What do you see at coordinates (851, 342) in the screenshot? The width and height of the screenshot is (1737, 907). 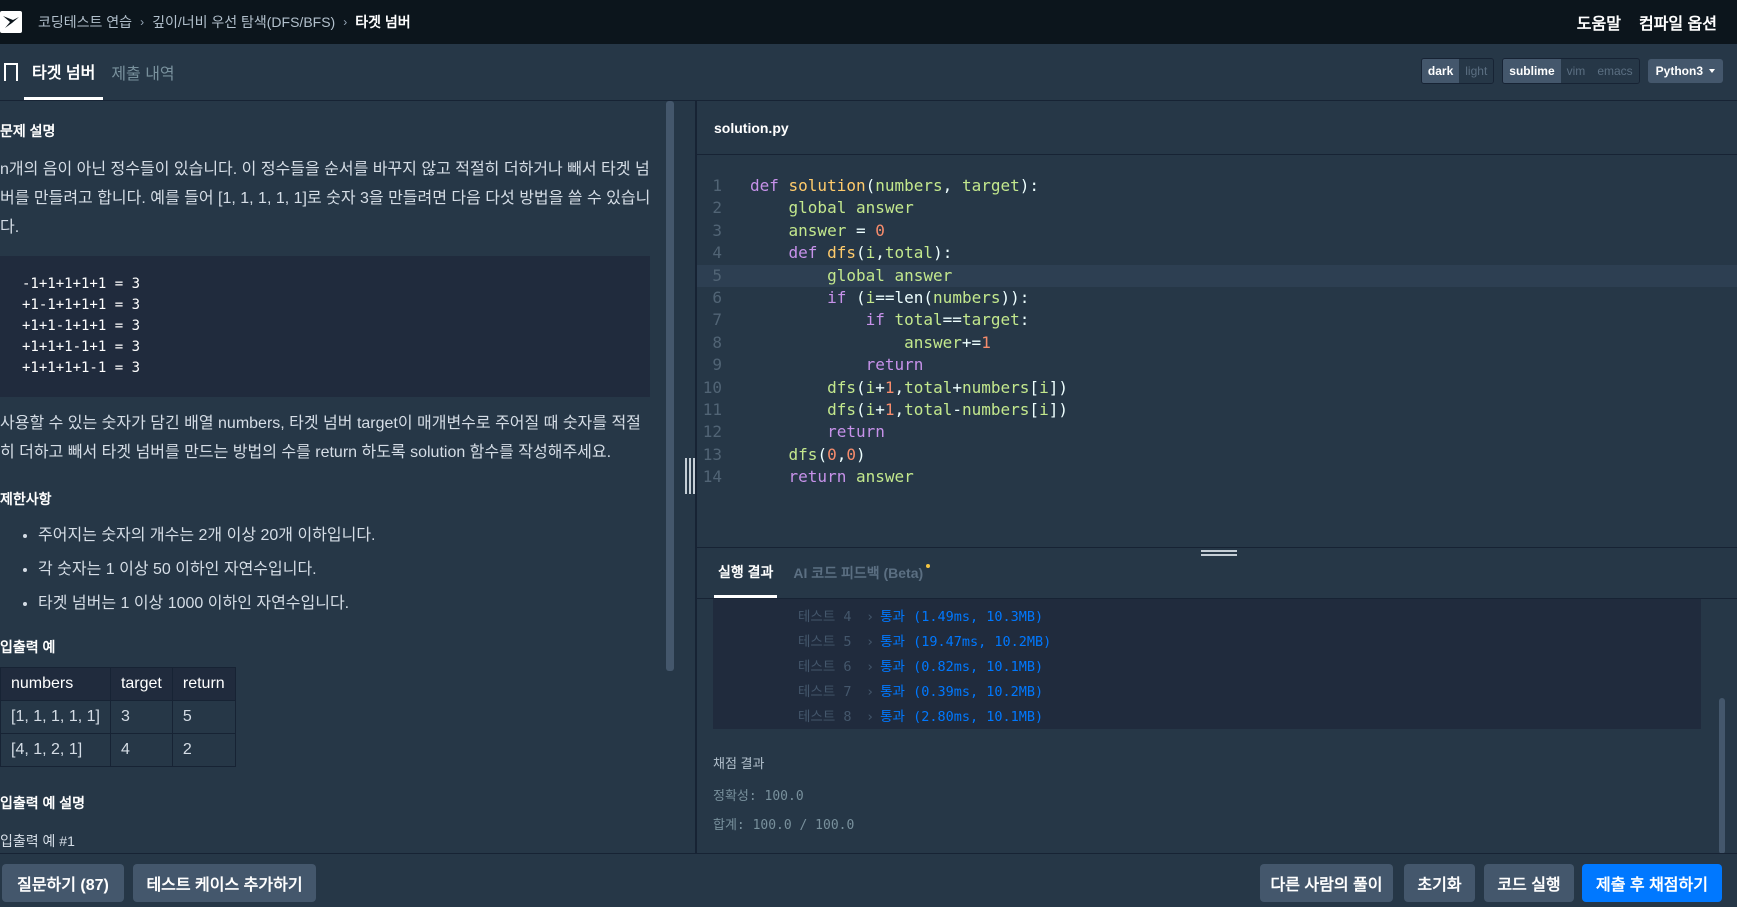 I see `code-line: 8 answer += 1` at bounding box center [851, 342].